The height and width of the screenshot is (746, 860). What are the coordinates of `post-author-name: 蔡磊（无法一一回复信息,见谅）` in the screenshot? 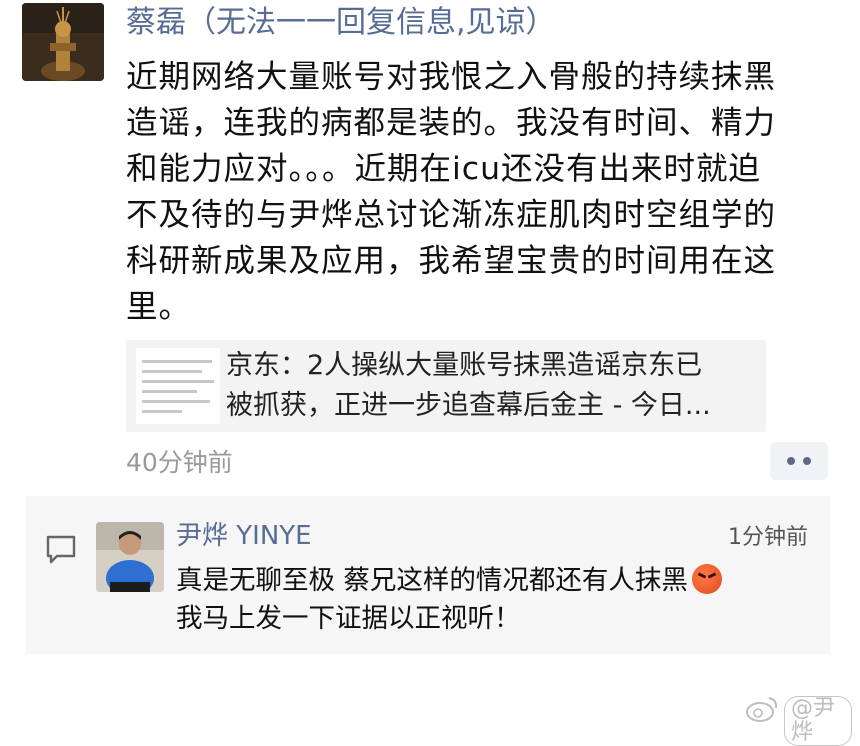 It's located at (341, 23).